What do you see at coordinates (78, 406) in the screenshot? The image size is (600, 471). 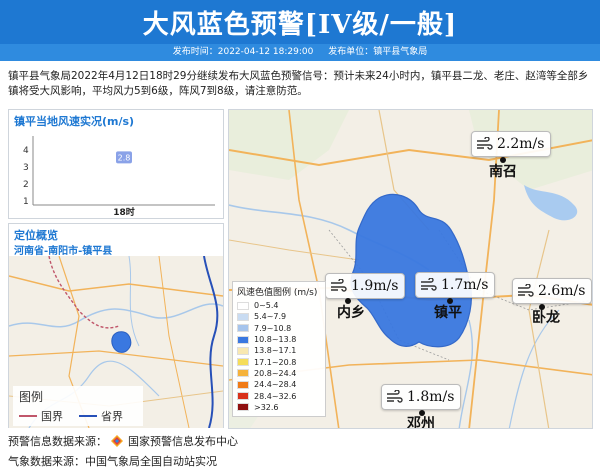 I see `boundary-legend: 图例 国界 省界` at bounding box center [78, 406].